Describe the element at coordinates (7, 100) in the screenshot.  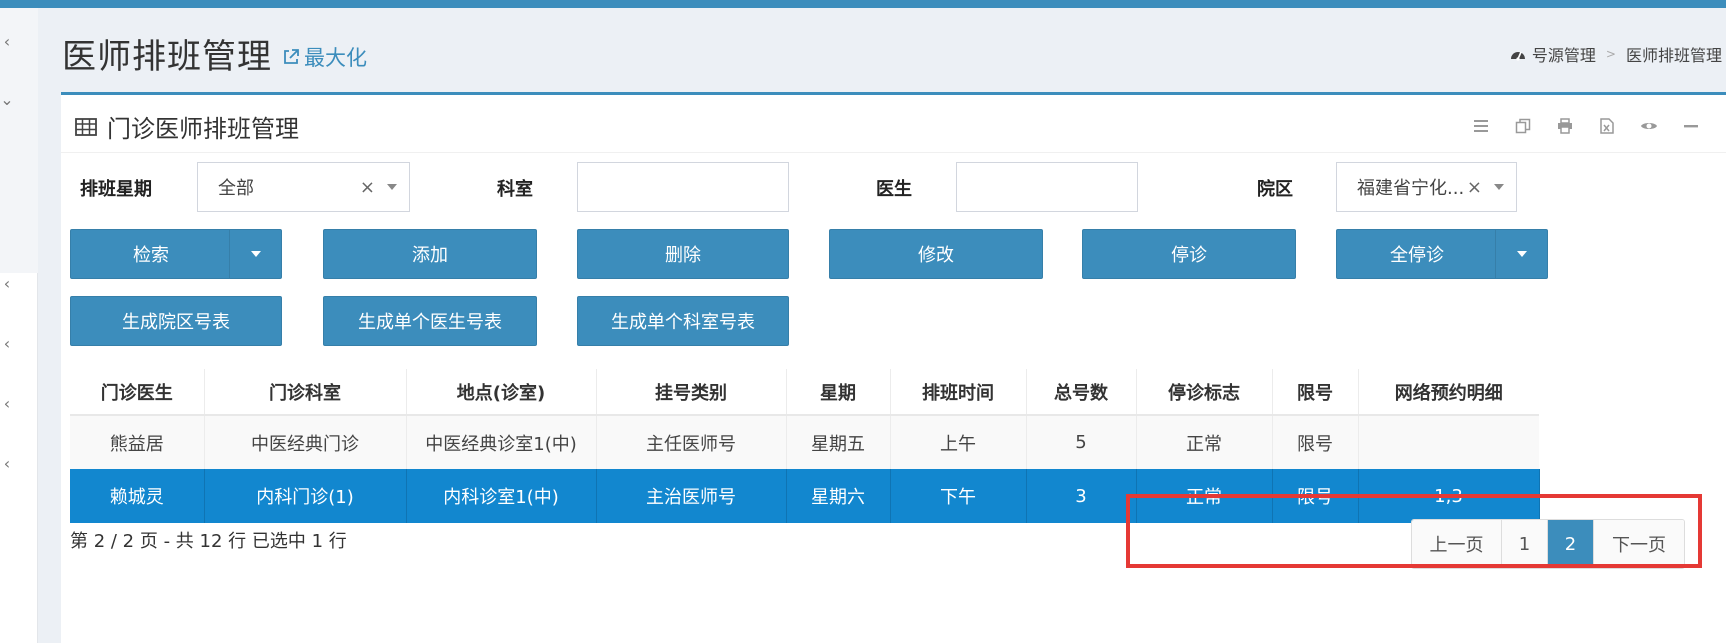
I see `chevron-down-icon: ⌄` at that location.